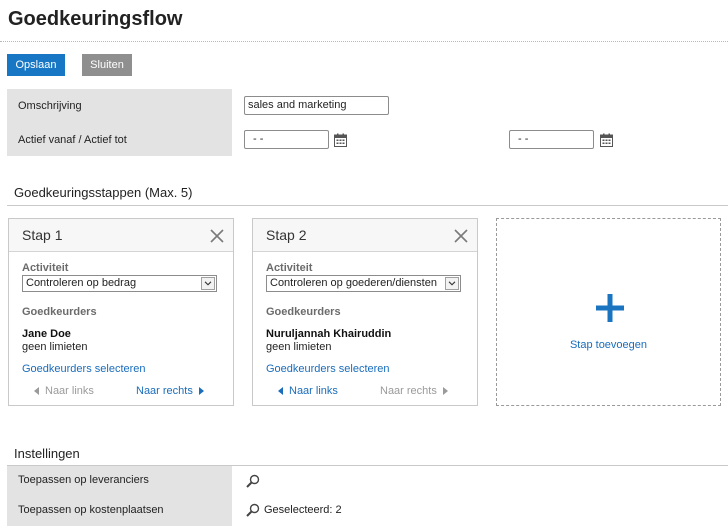  What do you see at coordinates (95, 19) in the screenshot?
I see `page-title: Goedkeuringsflow` at bounding box center [95, 19].